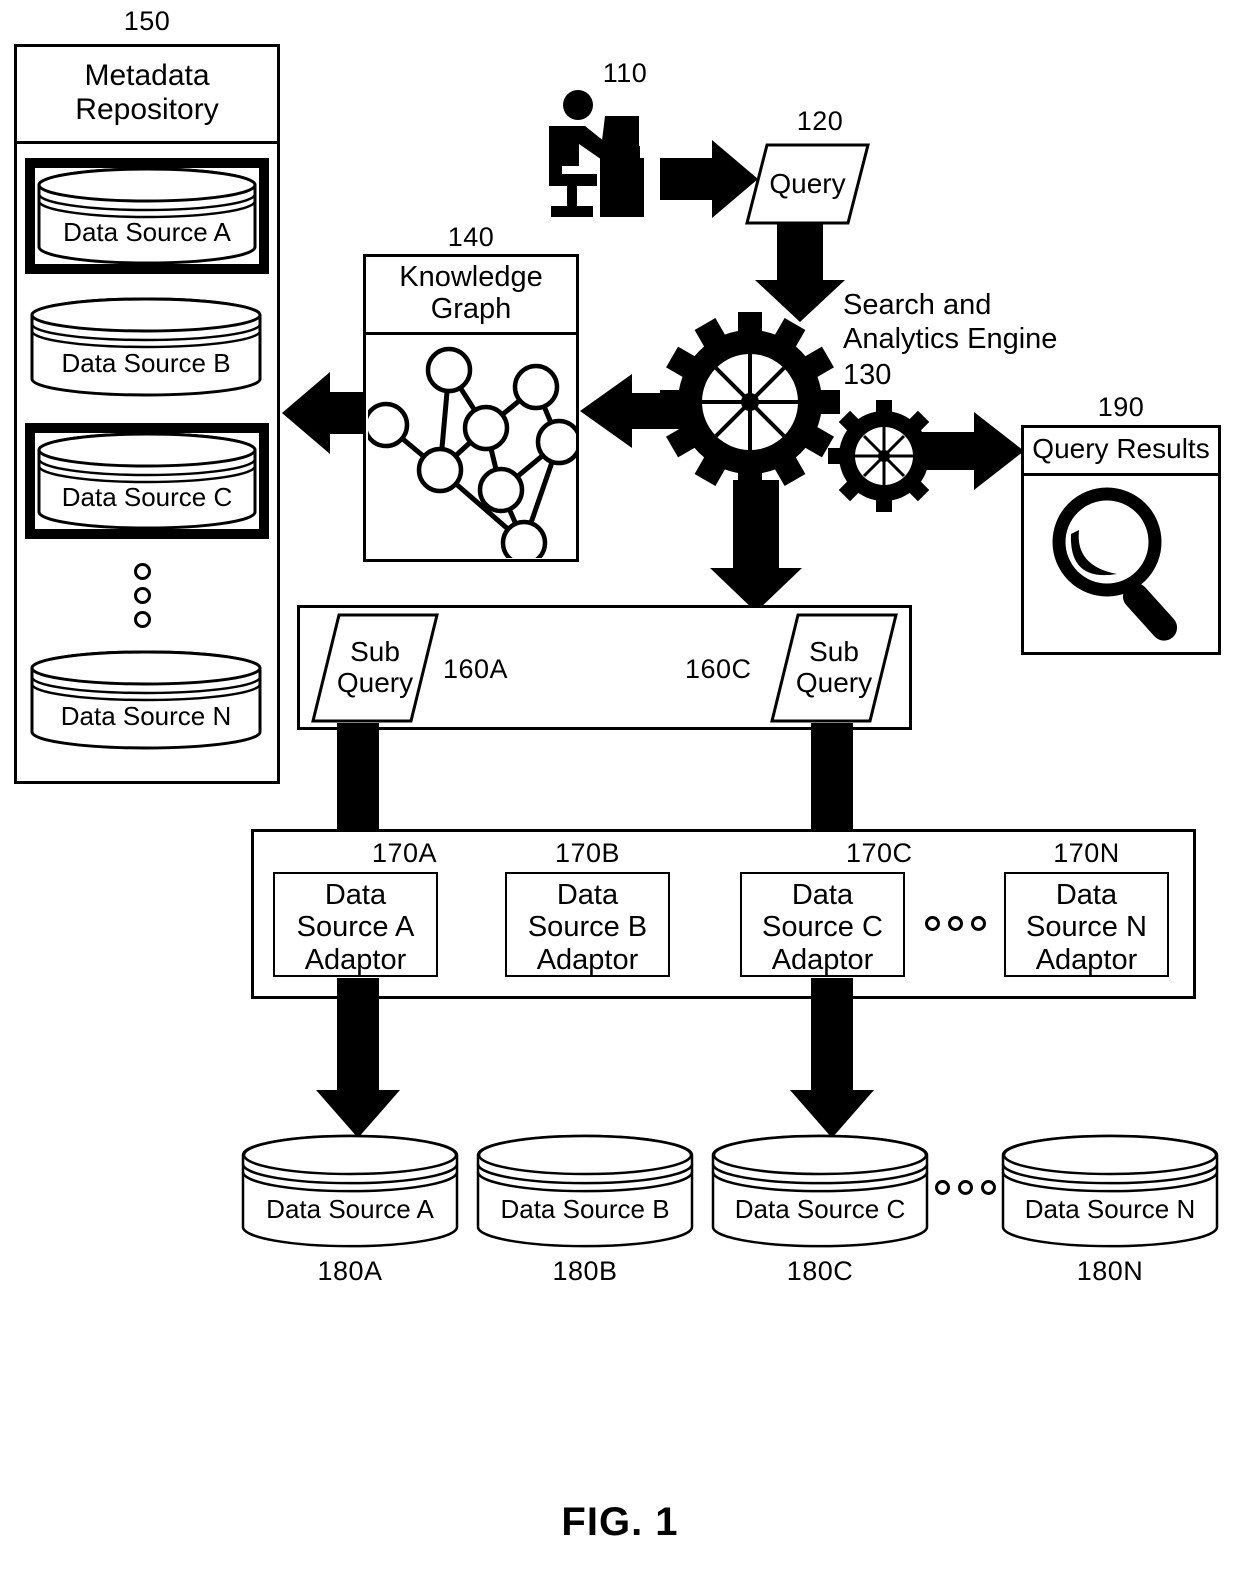  Describe the element at coordinates (350, 1209) in the screenshot. I see `store-a-label: Data Source A` at that location.